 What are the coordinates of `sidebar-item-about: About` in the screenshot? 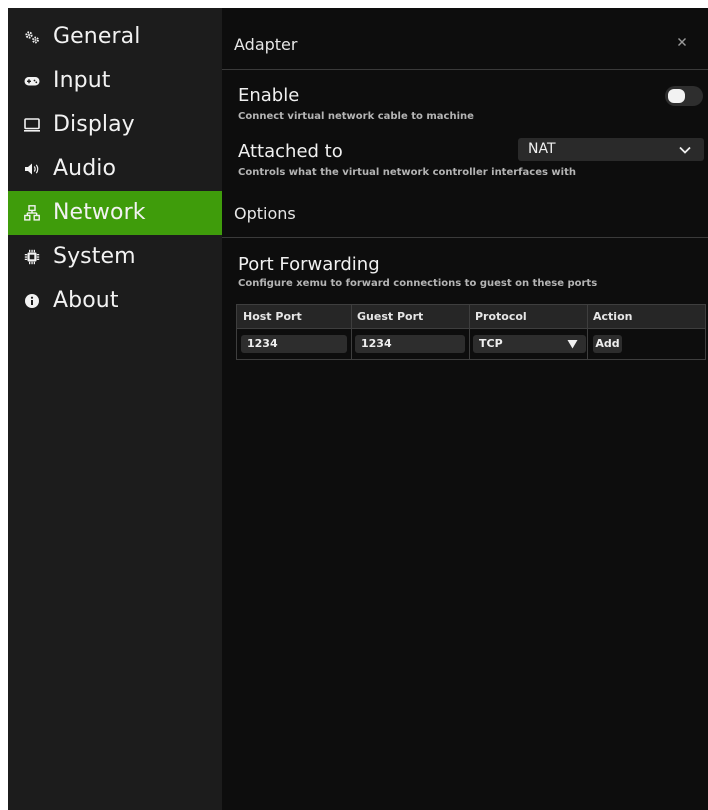 It's located at (115, 301).